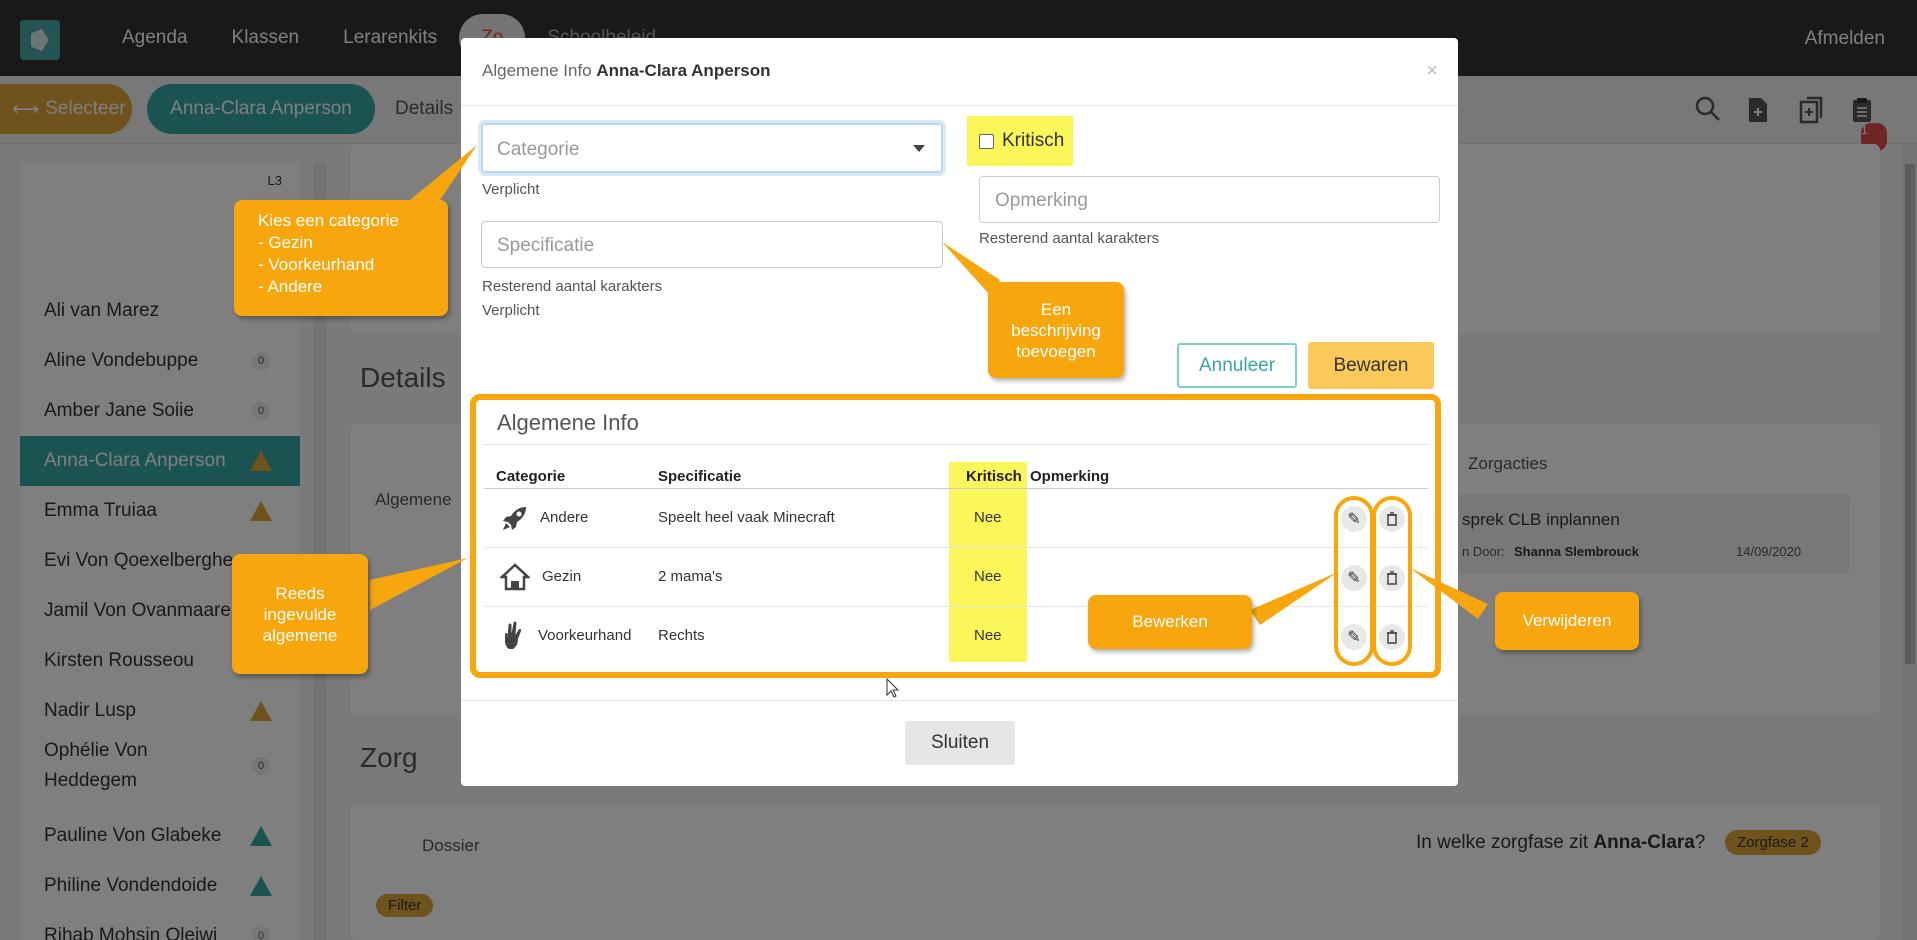 The width and height of the screenshot is (1917, 940). What do you see at coordinates (538, 149) in the screenshot?
I see `category-placeholder: Categorie` at bounding box center [538, 149].